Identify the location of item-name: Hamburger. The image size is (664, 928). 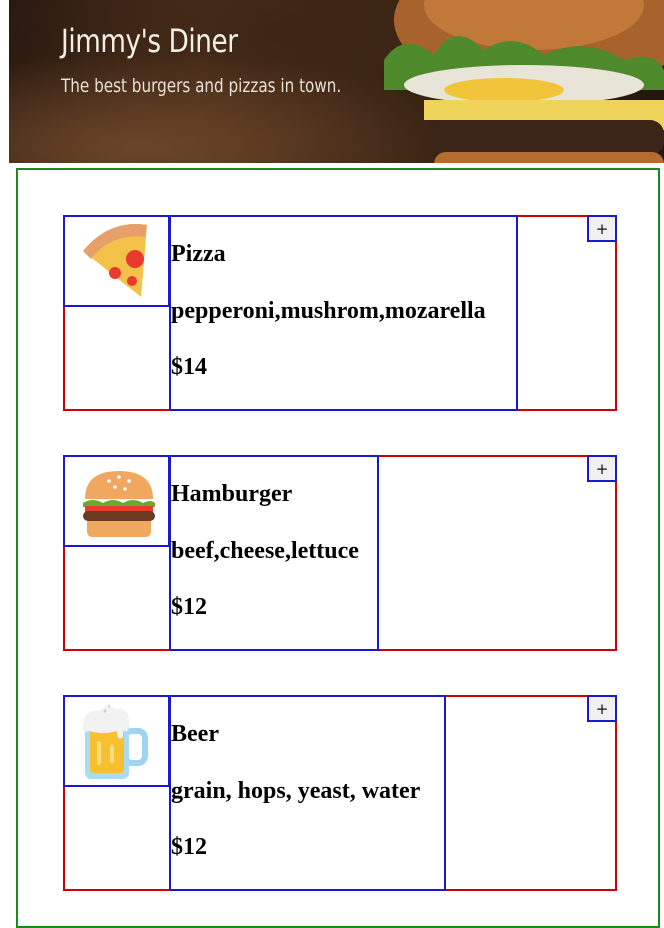
(232, 494).